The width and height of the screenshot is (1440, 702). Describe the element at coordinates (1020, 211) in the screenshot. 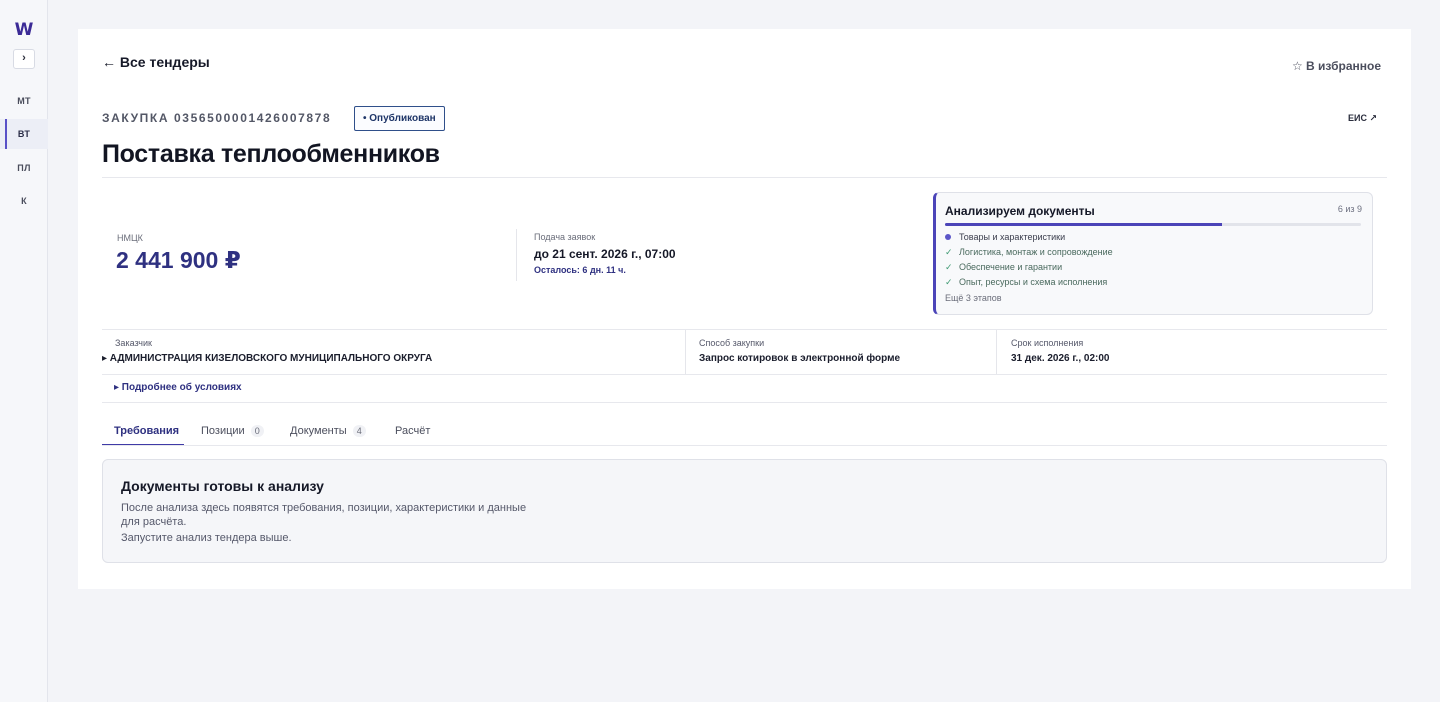

I see `analysis-title: Анализируем документы` at that location.